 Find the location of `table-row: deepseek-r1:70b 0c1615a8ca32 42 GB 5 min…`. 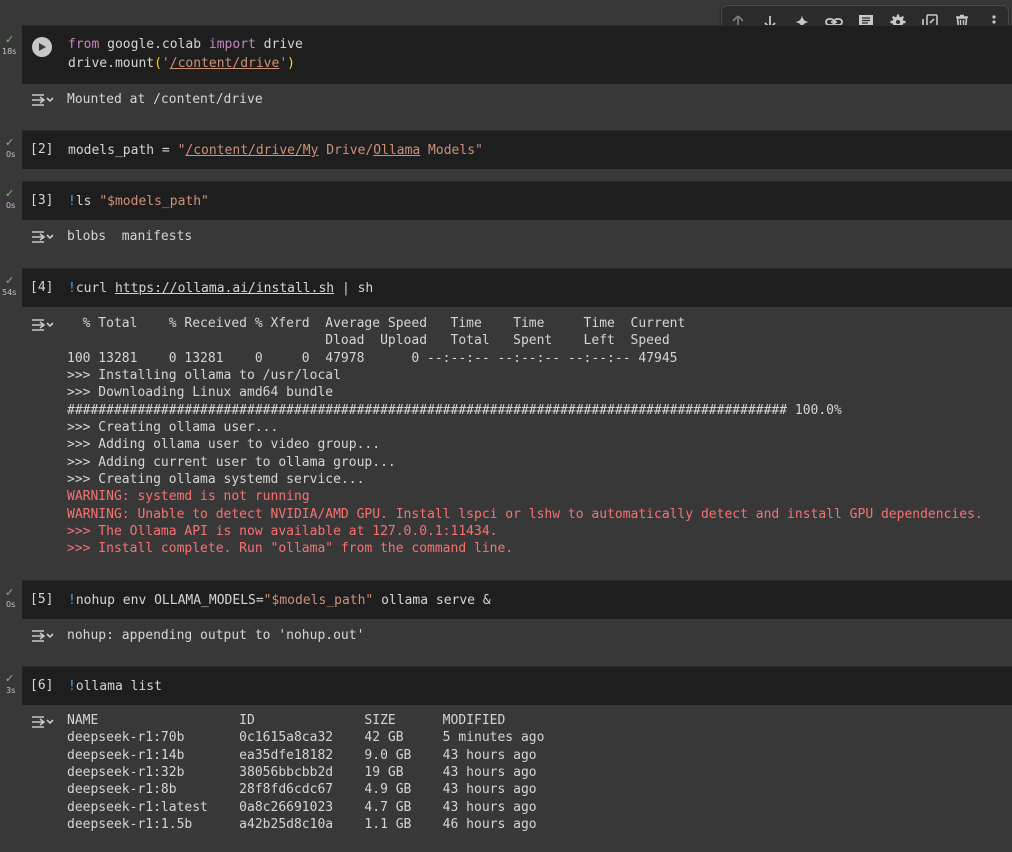

table-row: deepseek-r1:70b 0c1615a8ca32 42 GB 5 min… is located at coordinates (306, 738).